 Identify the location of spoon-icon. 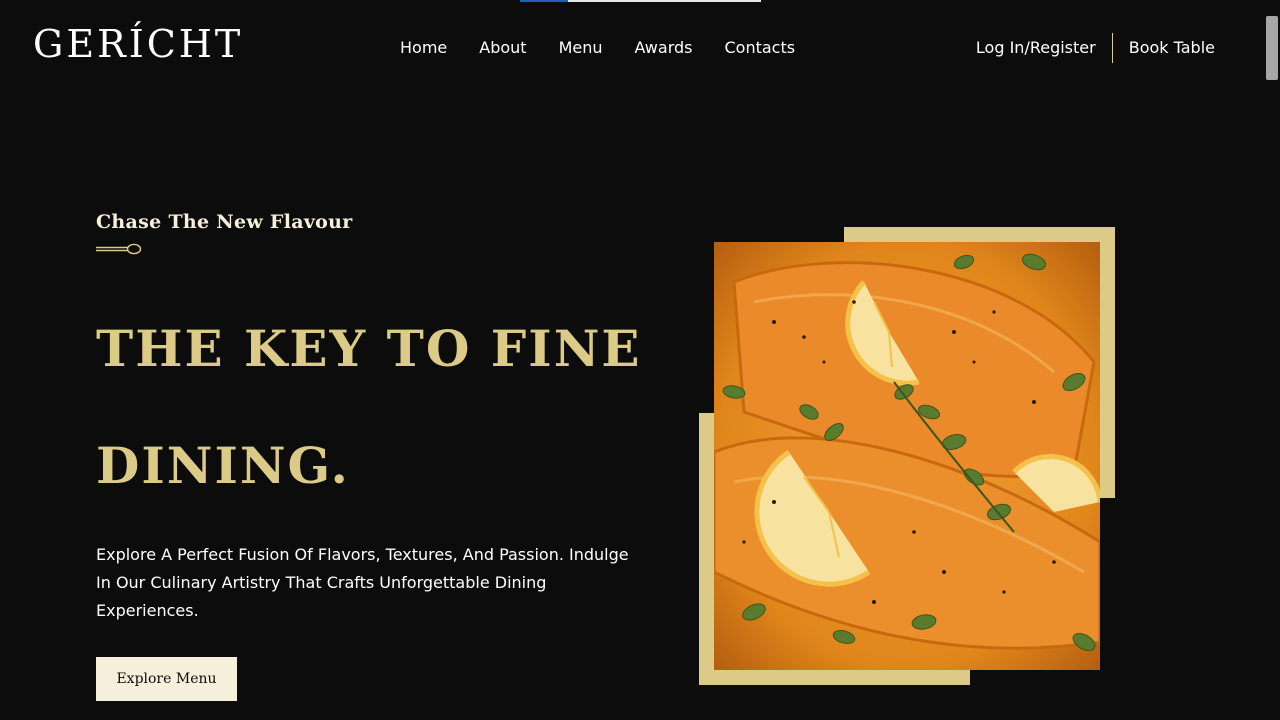
(119, 249).